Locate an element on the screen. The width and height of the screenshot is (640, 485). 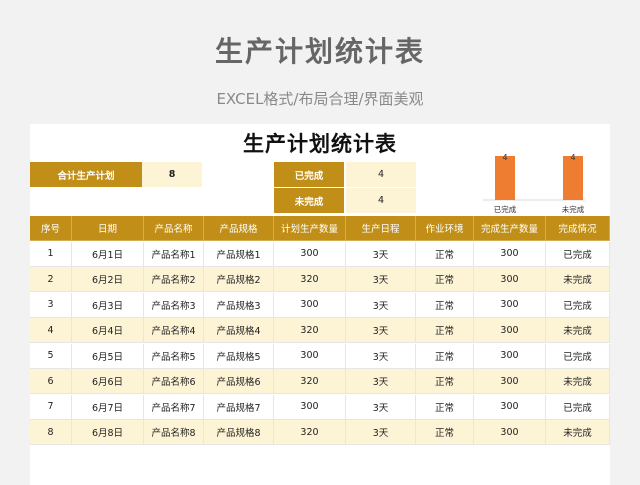
column-header: 日期 is located at coordinates (108, 228).